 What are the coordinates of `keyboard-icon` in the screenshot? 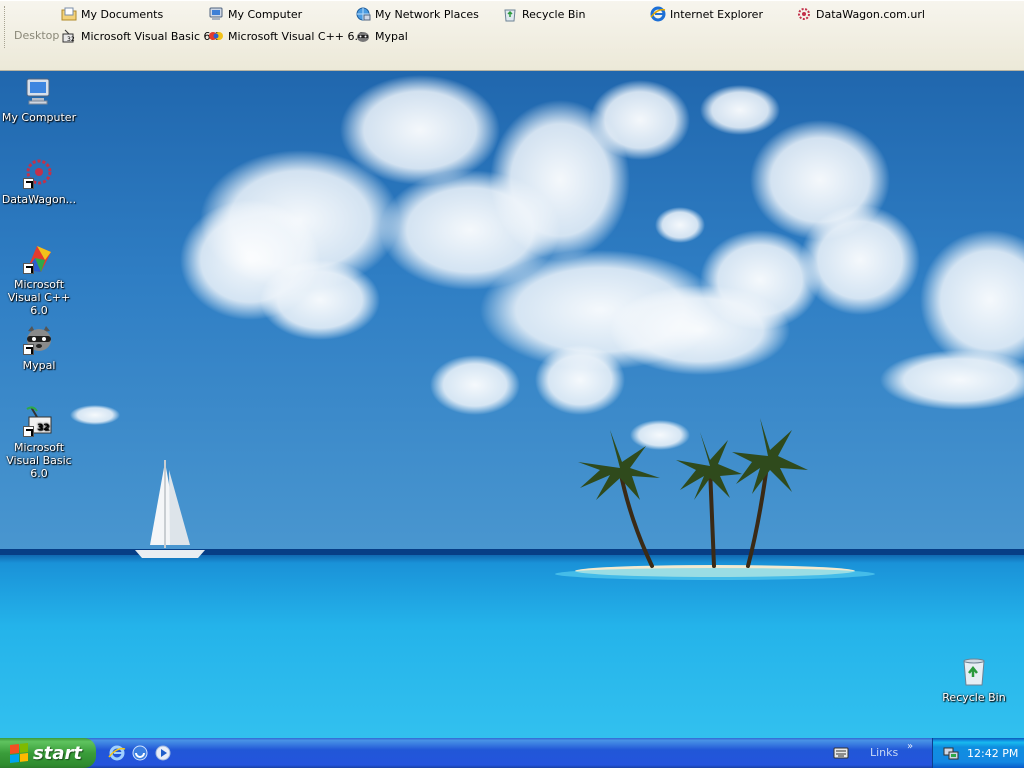 It's located at (841, 753).